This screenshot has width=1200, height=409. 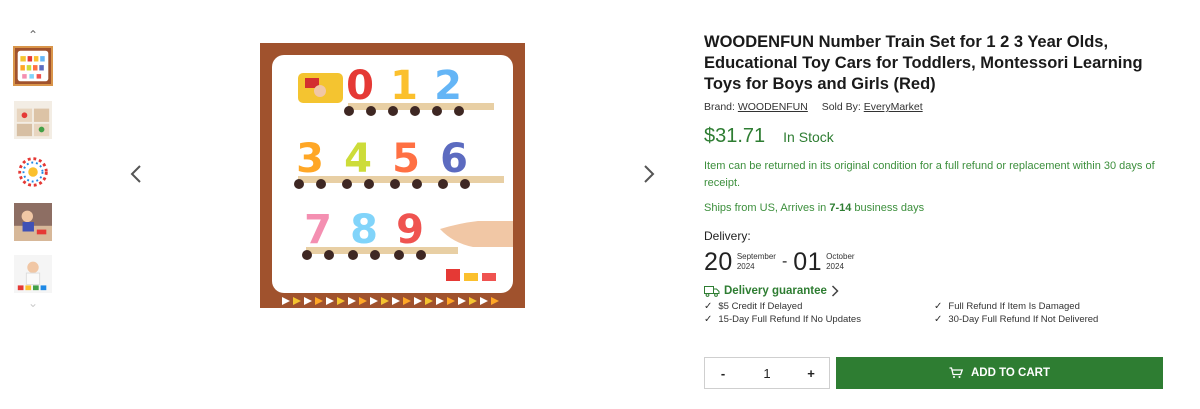 I want to click on guarantee-text: 30-Day Full Refund If Not Delivered, so click(x=1023, y=319).